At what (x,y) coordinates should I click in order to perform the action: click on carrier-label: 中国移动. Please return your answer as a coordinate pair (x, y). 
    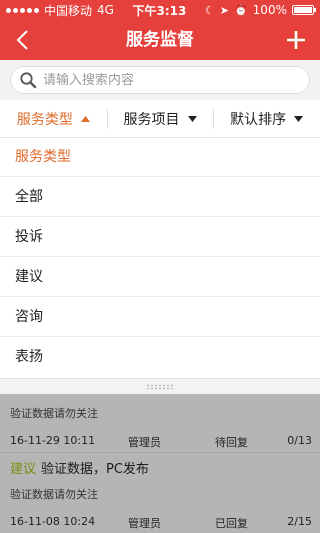
    Looking at the image, I should click on (68, 10).